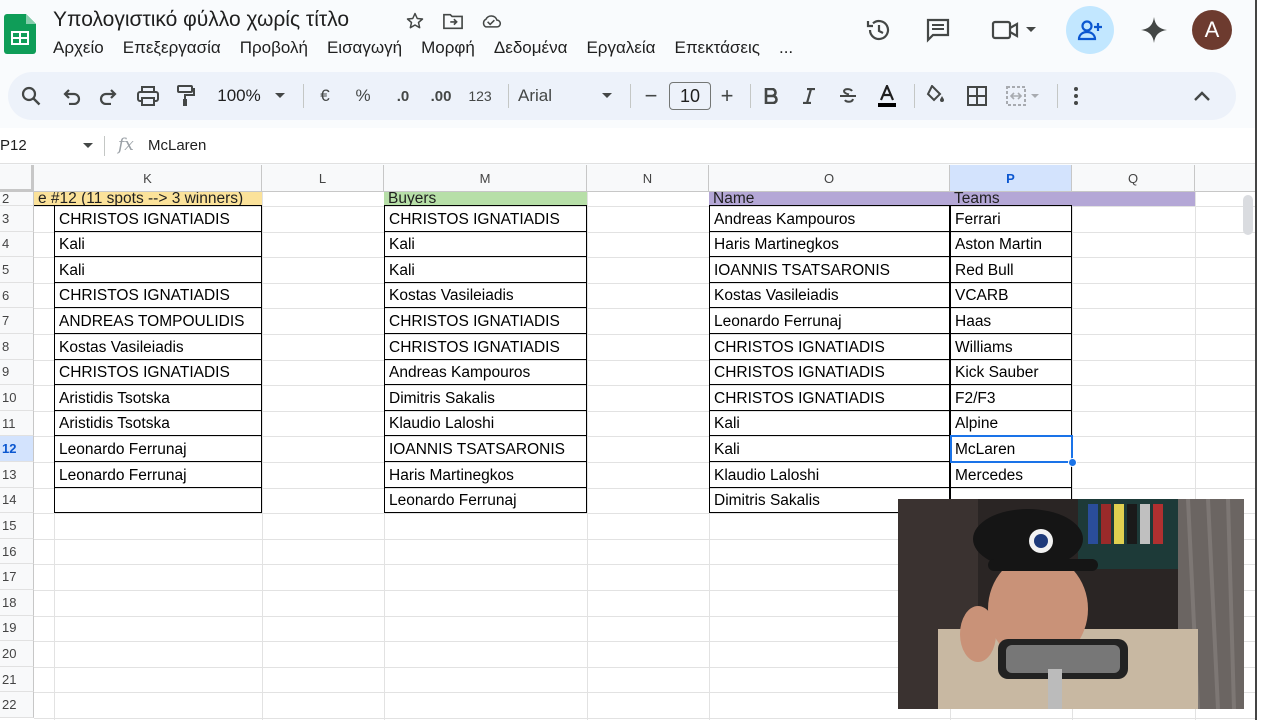 Image resolution: width=1280 pixels, height=720 pixels. What do you see at coordinates (158, 347) in the screenshot?
I see `raffle-column-k-cell: Kostas Vasileiadis` at bounding box center [158, 347].